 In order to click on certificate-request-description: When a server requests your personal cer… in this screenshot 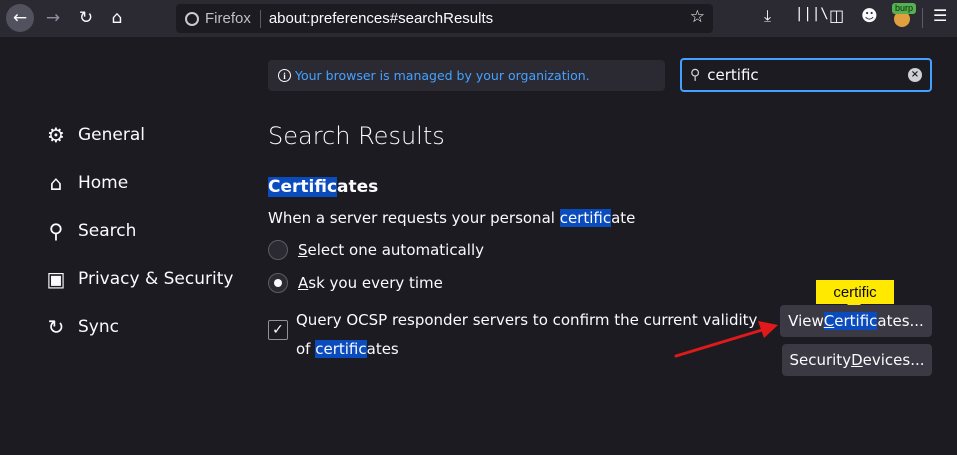, I will do `click(451, 218)`.